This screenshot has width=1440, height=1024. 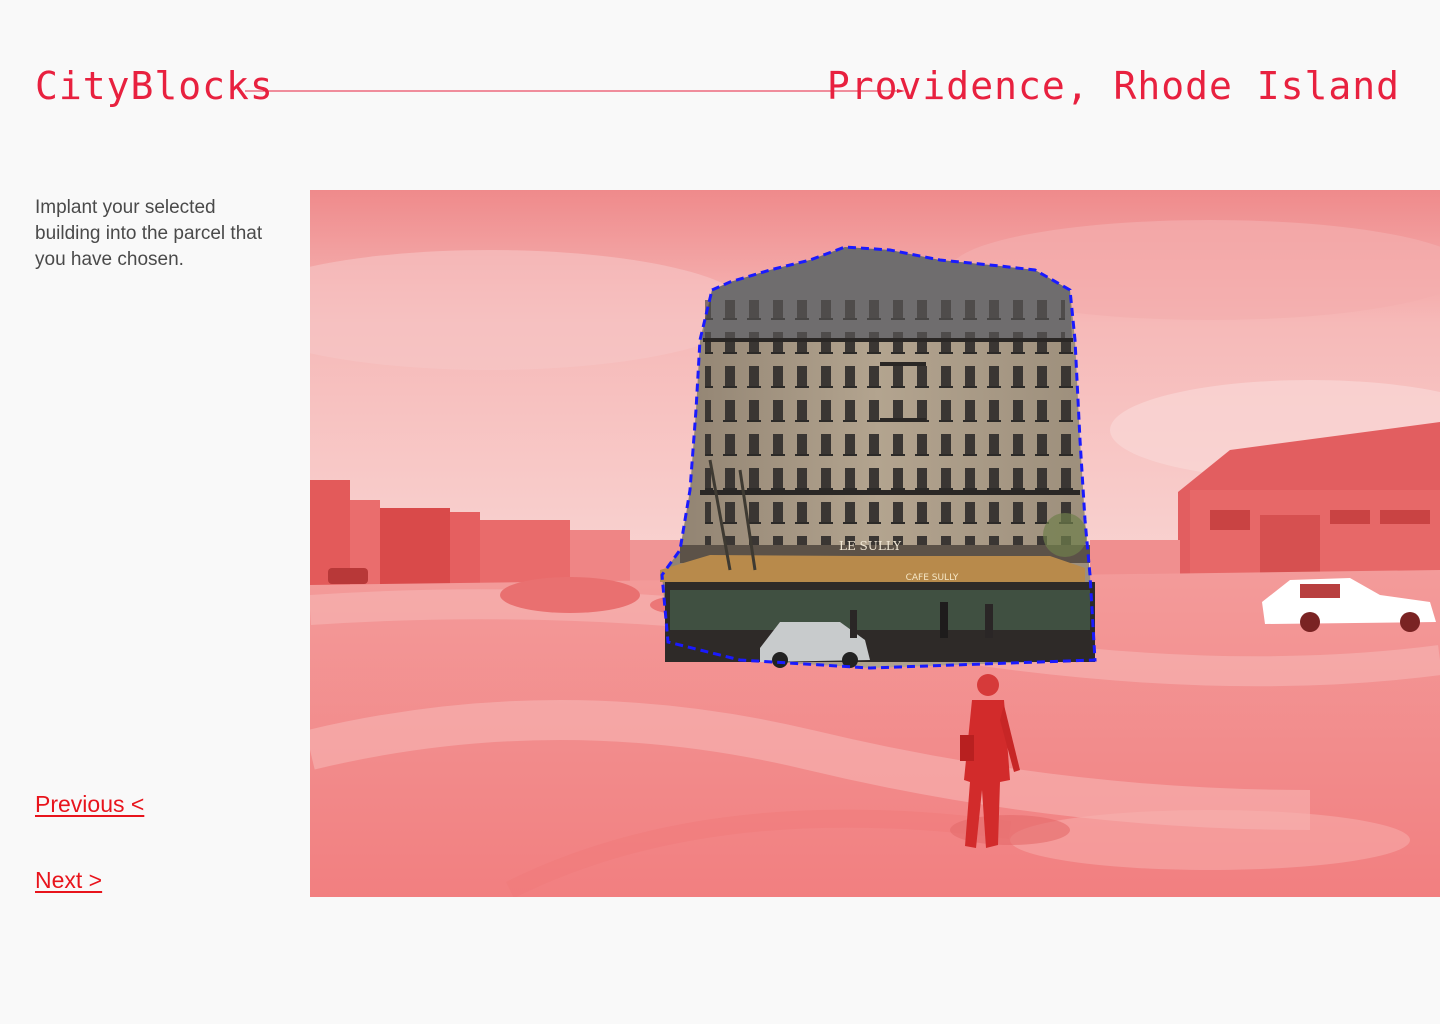 What do you see at coordinates (878, 457) in the screenshot?
I see `implanted-building: LE SULLY CAFE SULLY` at bounding box center [878, 457].